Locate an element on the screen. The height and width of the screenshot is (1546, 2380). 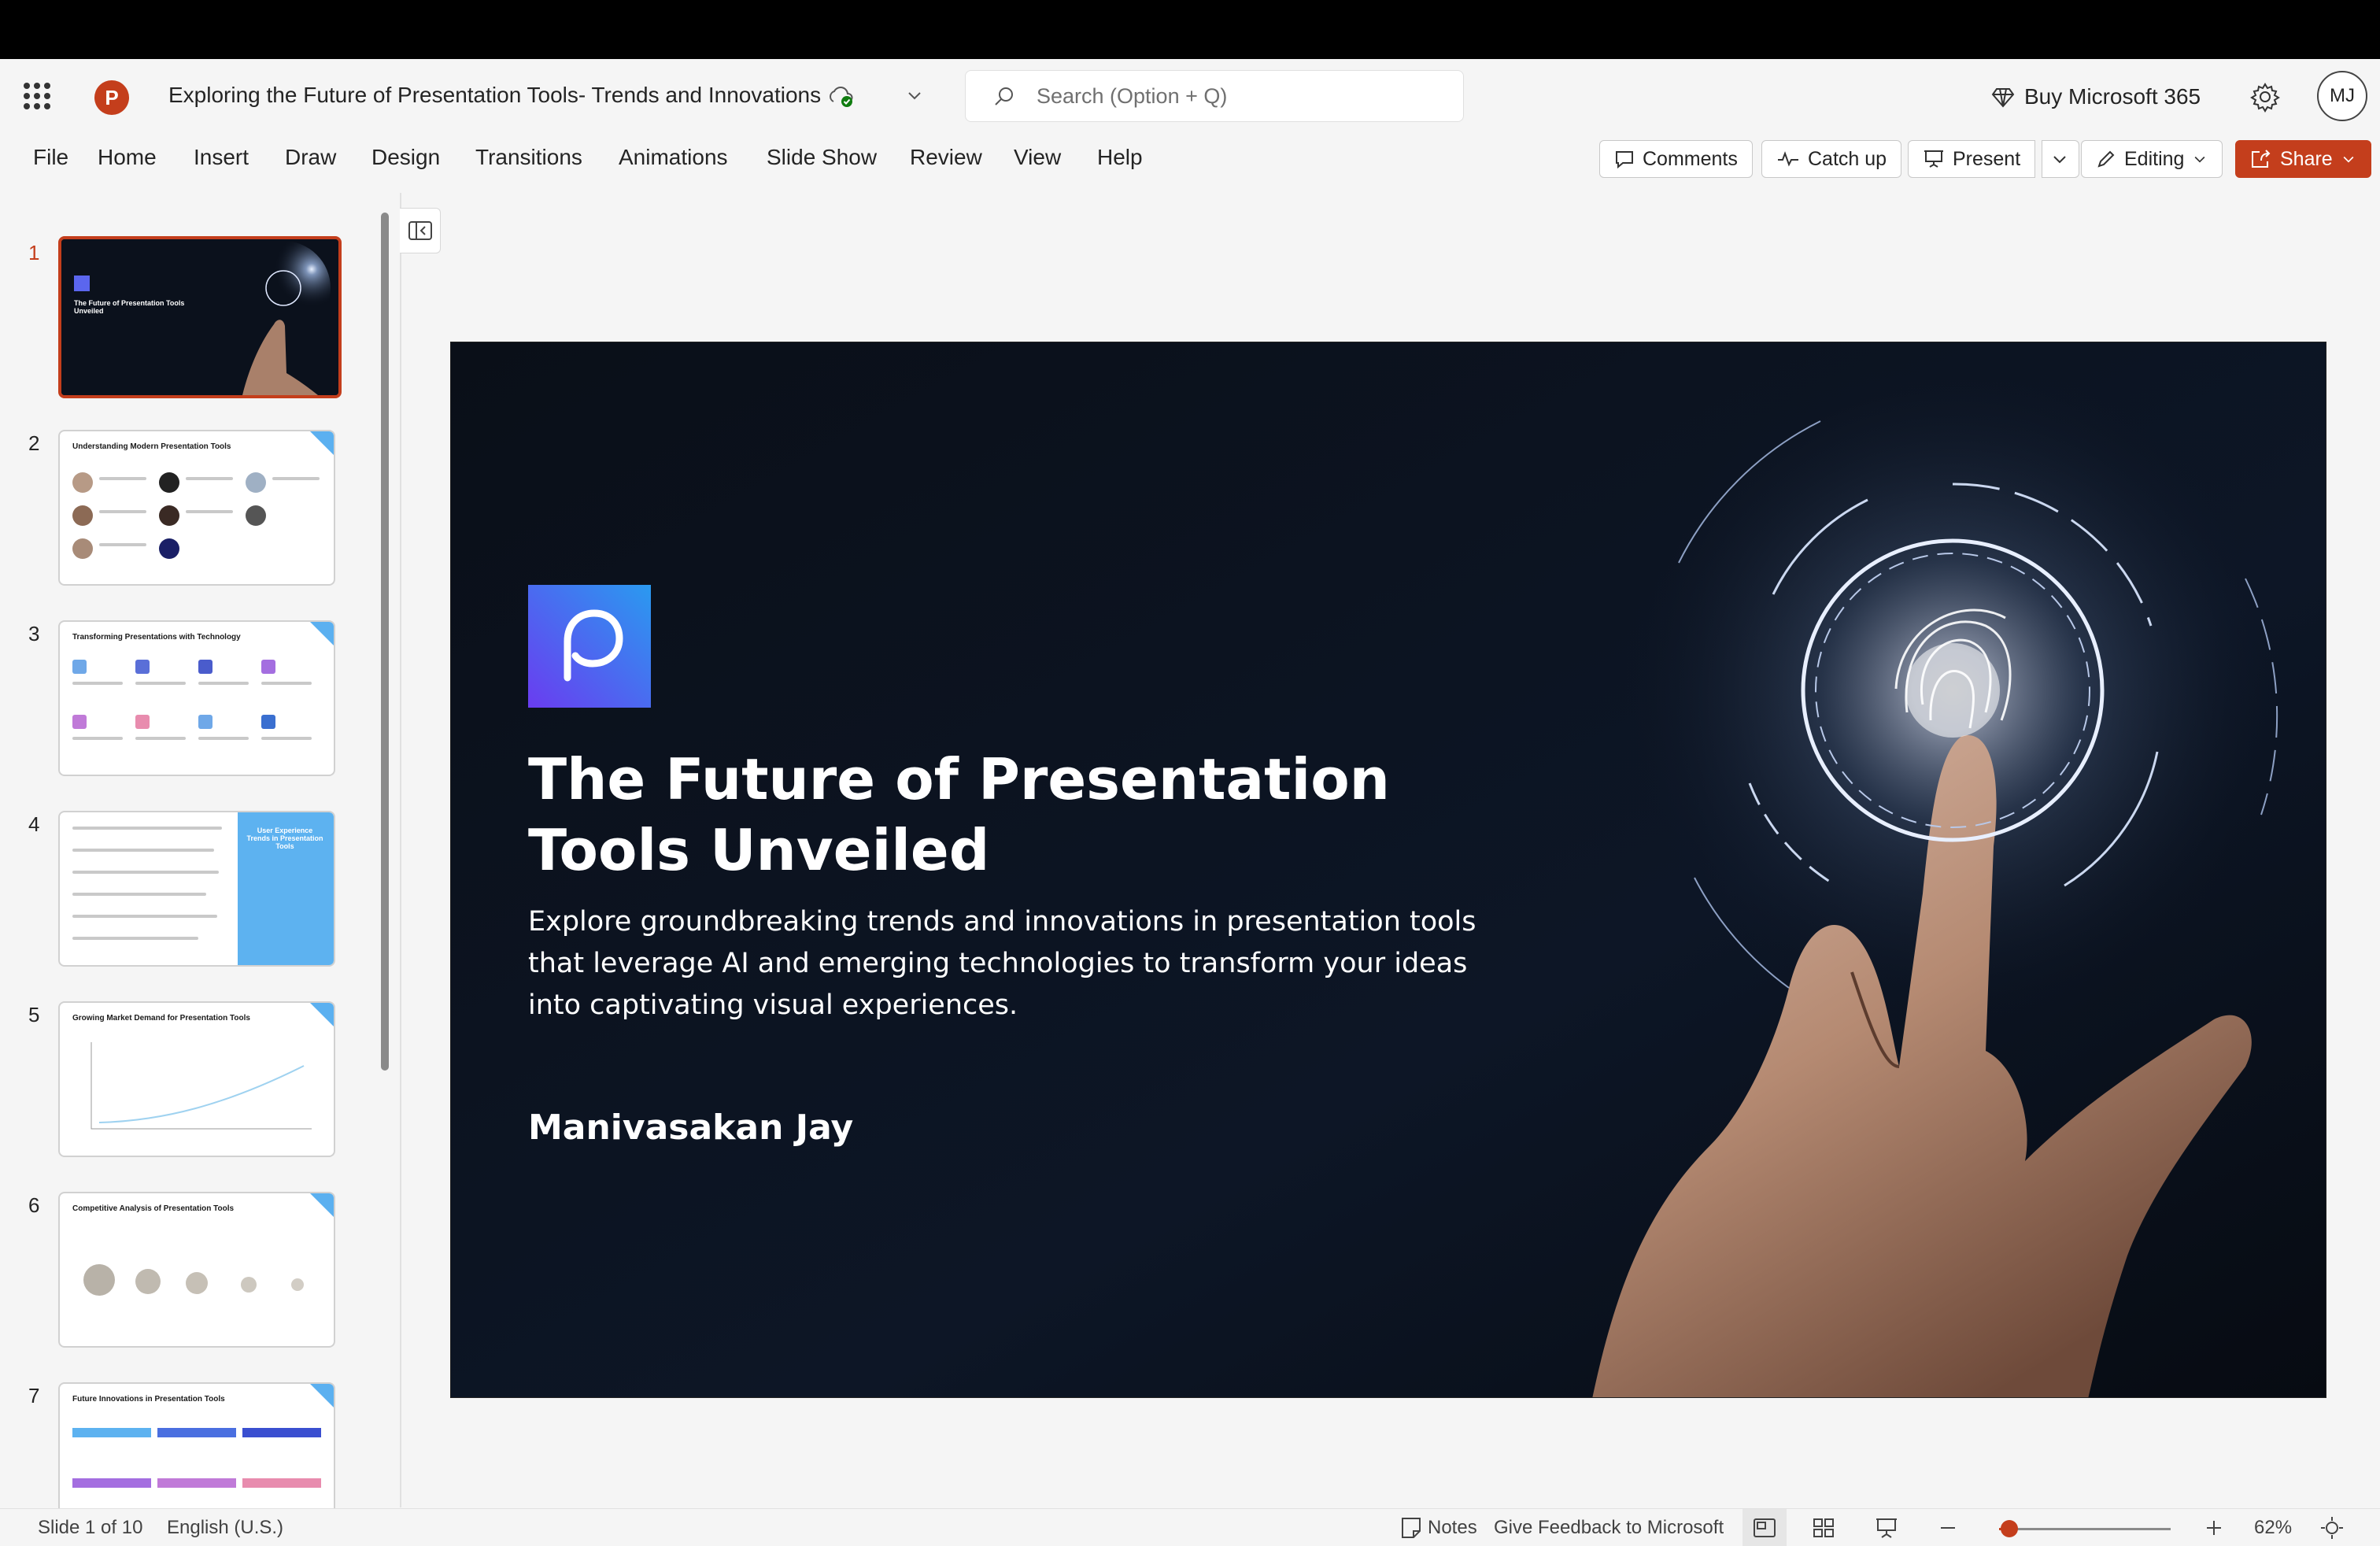
tab-transitions: Transitions is located at coordinates (528, 157).